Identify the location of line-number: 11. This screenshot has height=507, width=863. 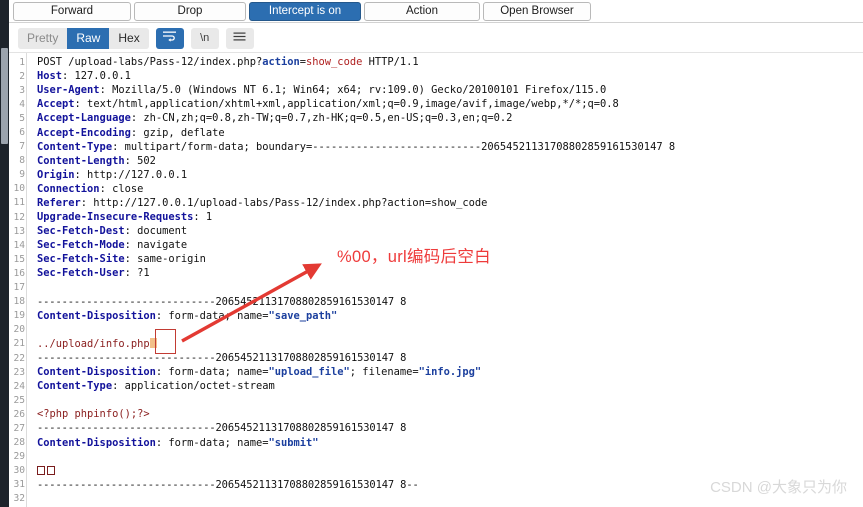
(19, 203).